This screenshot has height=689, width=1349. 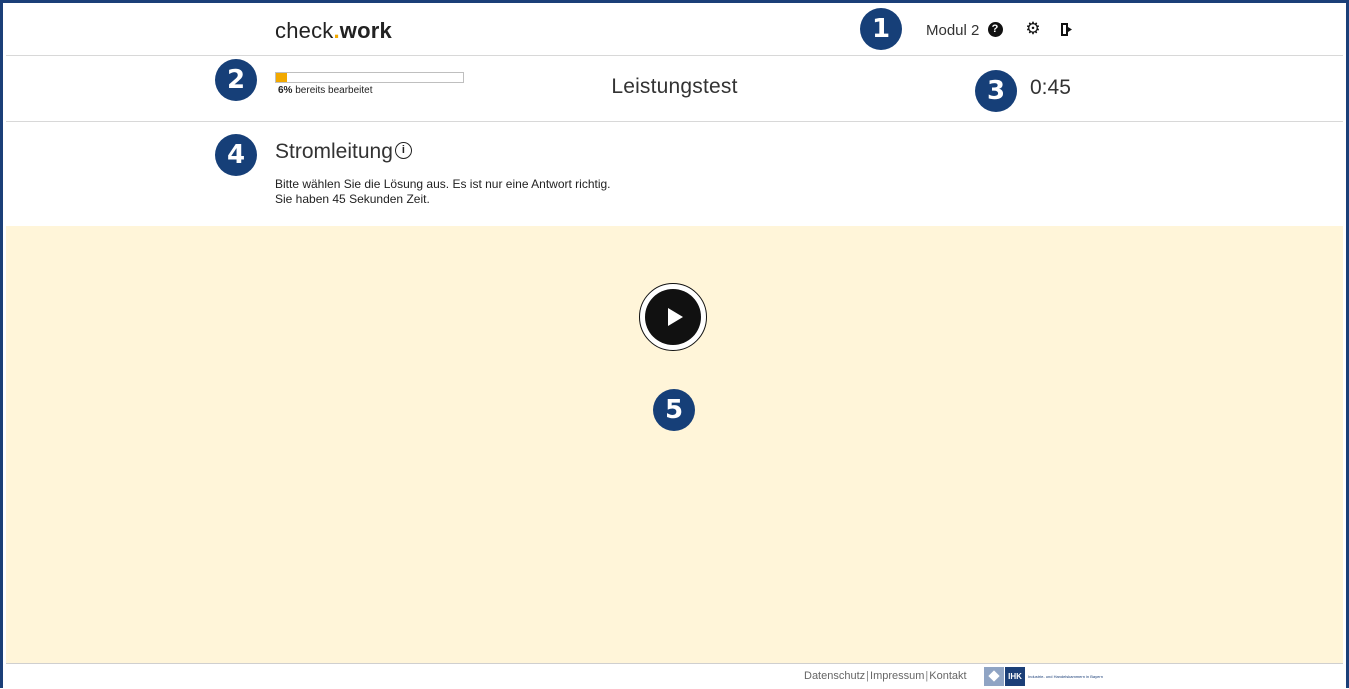 What do you see at coordinates (674, 86) in the screenshot?
I see `page-title: Leistungstest` at bounding box center [674, 86].